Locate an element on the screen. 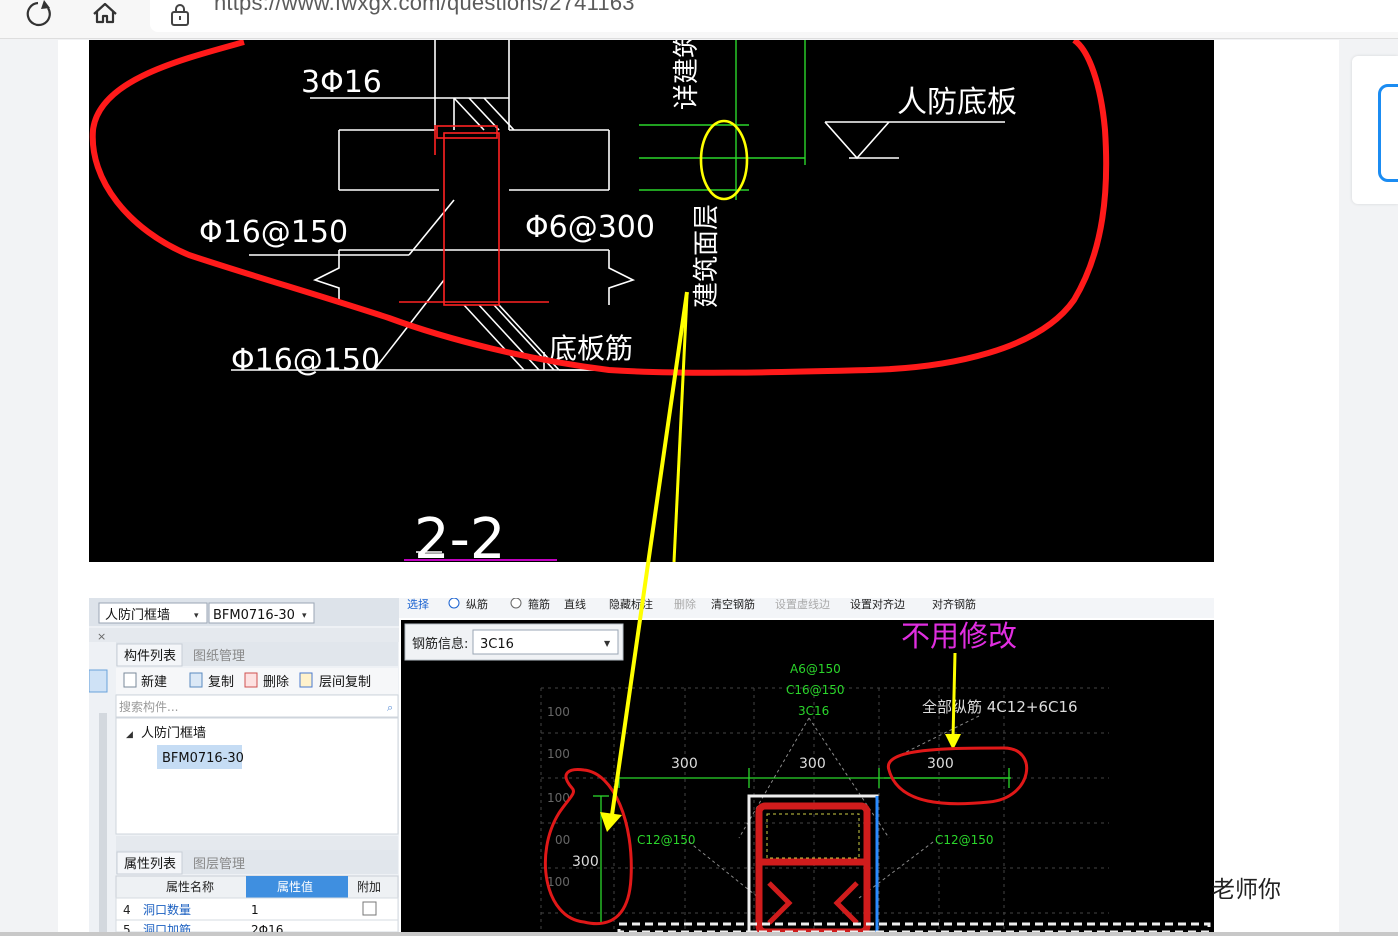 The height and width of the screenshot is (936, 1398). component-select: BFM0716-30 is located at coordinates (254, 615).